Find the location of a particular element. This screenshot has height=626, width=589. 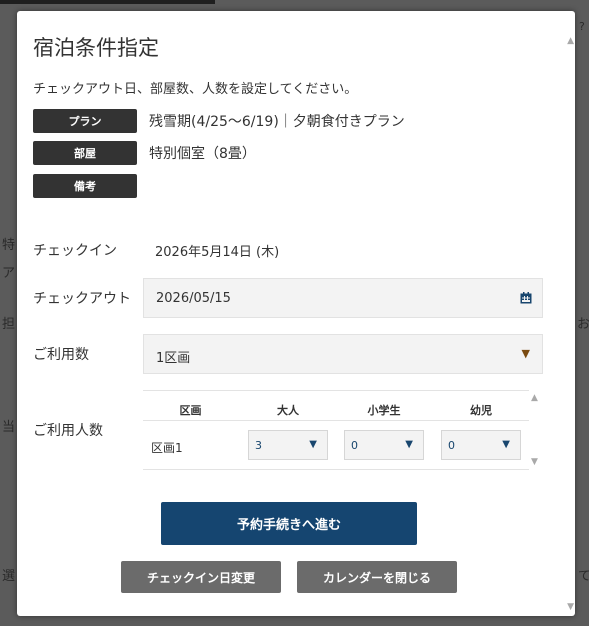

close-calendar-button: カレンダーを閉じる is located at coordinates (377, 577).